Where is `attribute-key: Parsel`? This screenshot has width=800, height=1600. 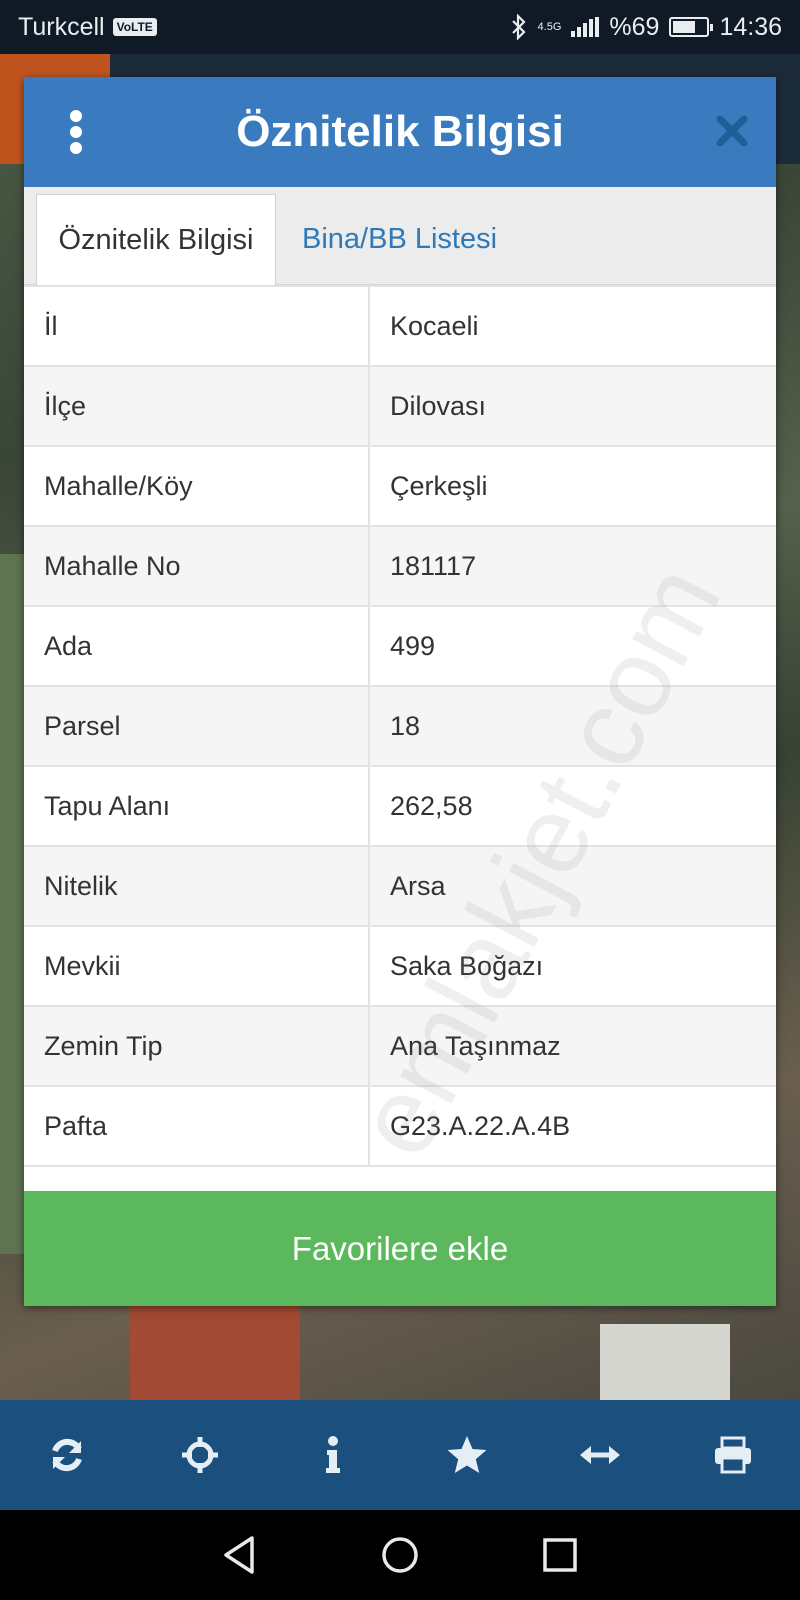 attribute-key: Parsel is located at coordinates (197, 726).